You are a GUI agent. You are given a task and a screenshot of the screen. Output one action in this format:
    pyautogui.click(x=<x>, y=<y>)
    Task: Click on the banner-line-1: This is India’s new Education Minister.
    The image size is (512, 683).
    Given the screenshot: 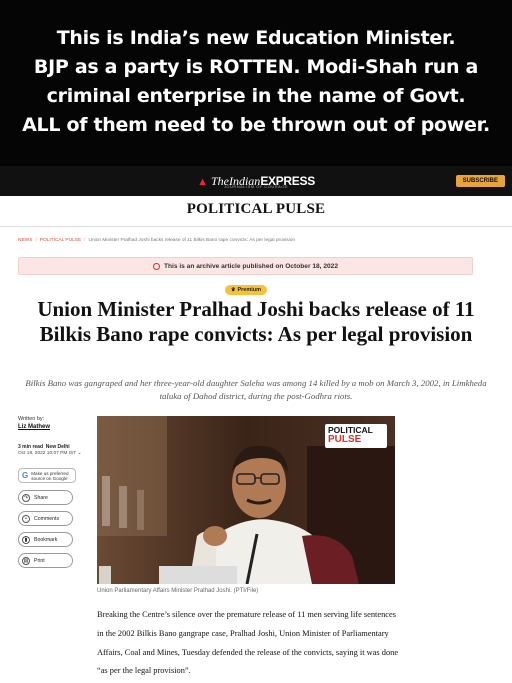 What is the action you would take?
    pyautogui.click(x=256, y=38)
    